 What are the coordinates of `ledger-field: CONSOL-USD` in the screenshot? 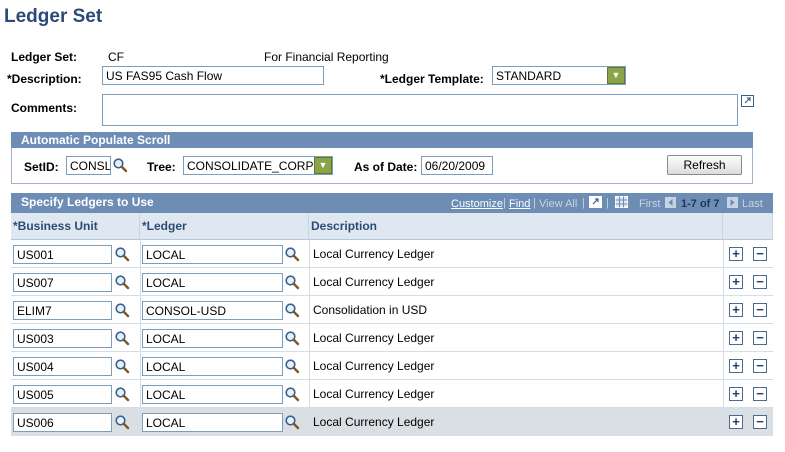 It's located at (212, 310).